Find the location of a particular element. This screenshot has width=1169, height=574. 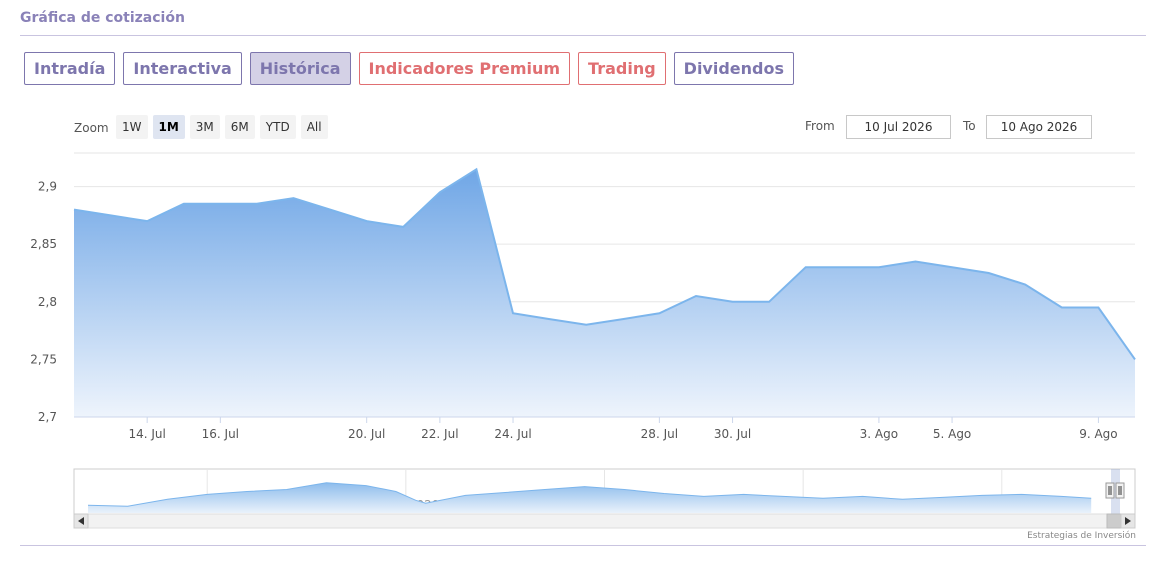

x-tick-label: 9. Ago is located at coordinates (1098, 434).